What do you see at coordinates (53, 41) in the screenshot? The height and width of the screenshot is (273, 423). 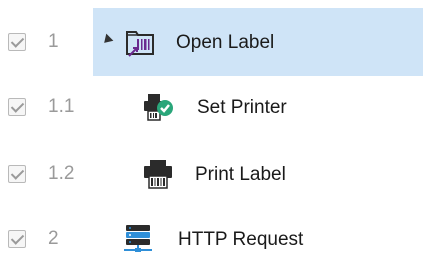 I see `step-number: 1` at bounding box center [53, 41].